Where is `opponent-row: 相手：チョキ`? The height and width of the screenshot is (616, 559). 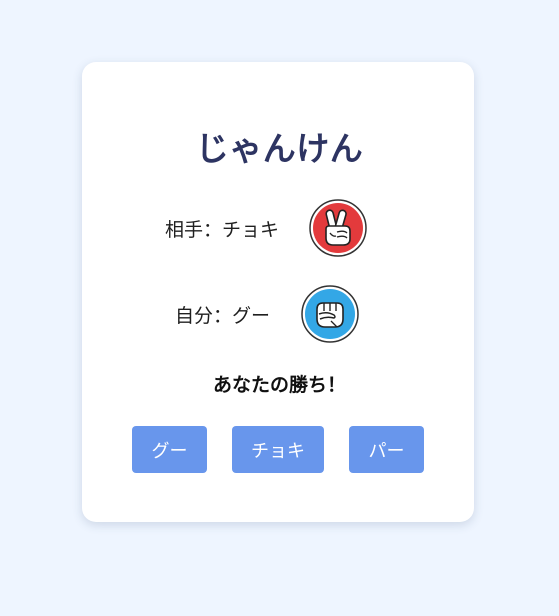
opponent-row: 相手：チョキ is located at coordinates (266, 228).